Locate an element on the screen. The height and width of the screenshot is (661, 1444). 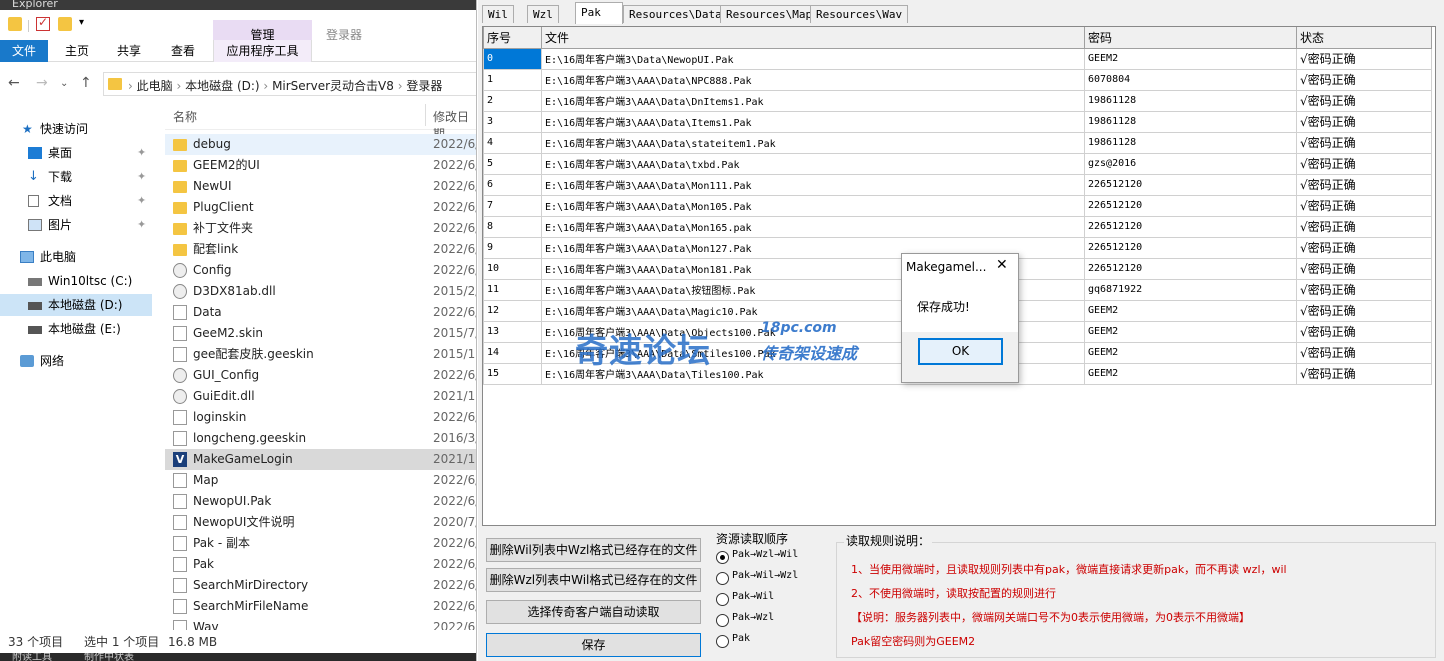
ribbon-tab-view: 查看 is located at coordinates (183, 51).